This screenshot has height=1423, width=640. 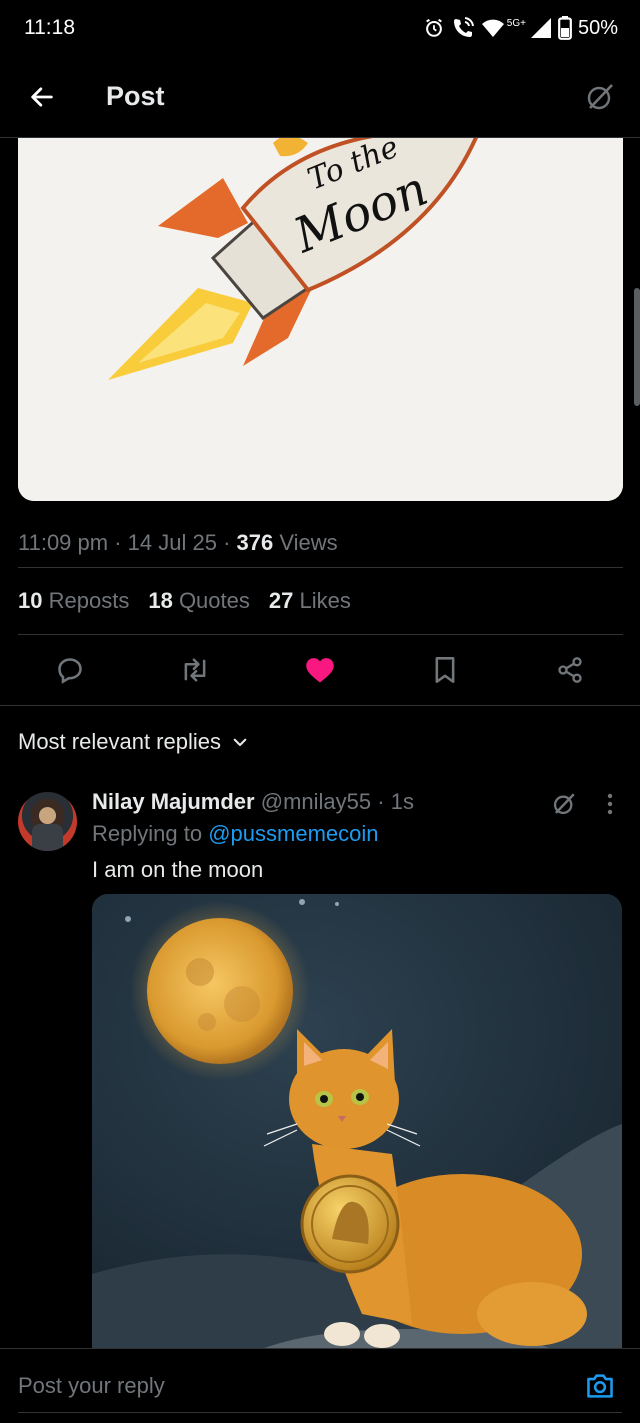 What do you see at coordinates (135, 96) in the screenshot?
I see `page-title: Post` at bounding box center [135, 96].